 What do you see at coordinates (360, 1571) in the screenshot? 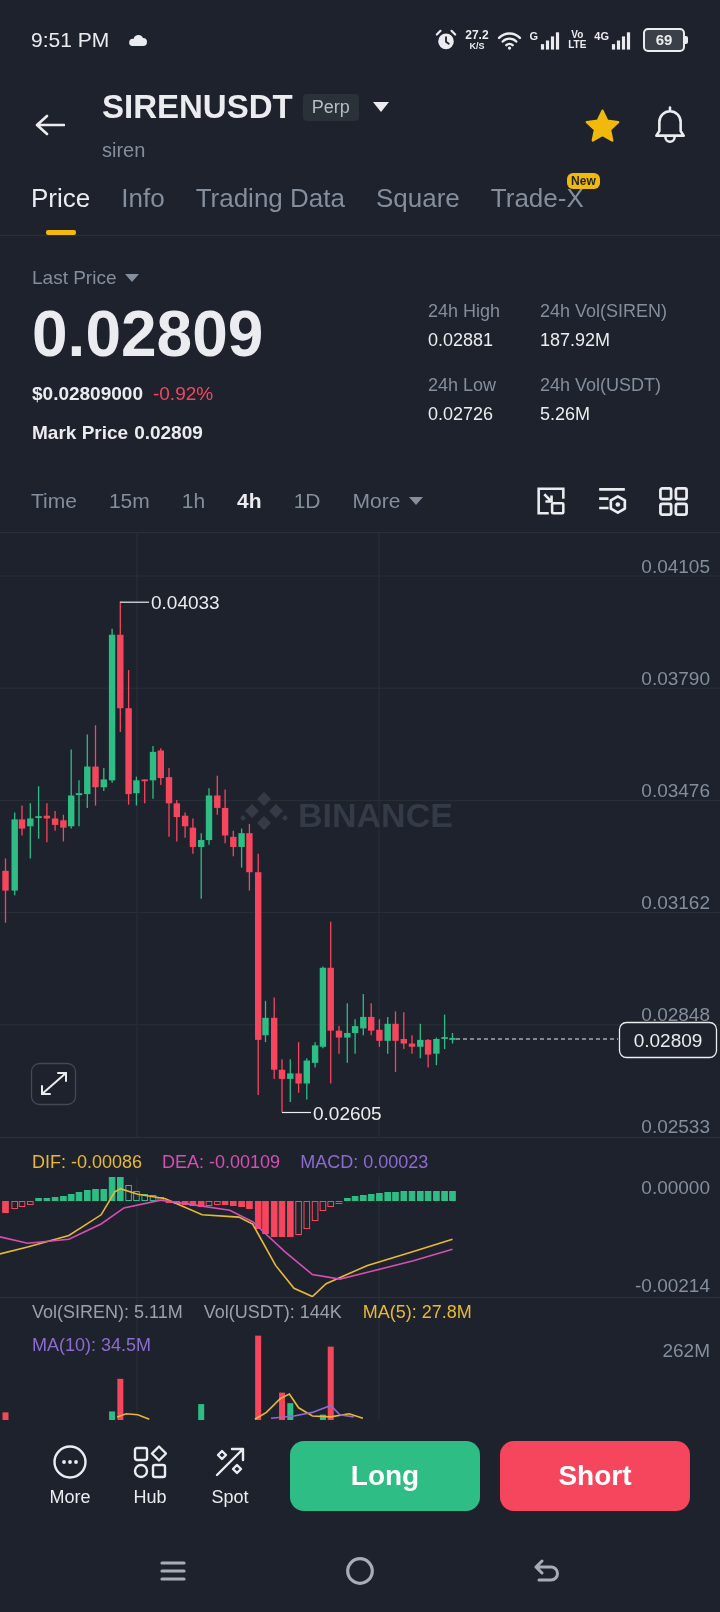
I see `home-icon` at bounding box center [360, 1571].